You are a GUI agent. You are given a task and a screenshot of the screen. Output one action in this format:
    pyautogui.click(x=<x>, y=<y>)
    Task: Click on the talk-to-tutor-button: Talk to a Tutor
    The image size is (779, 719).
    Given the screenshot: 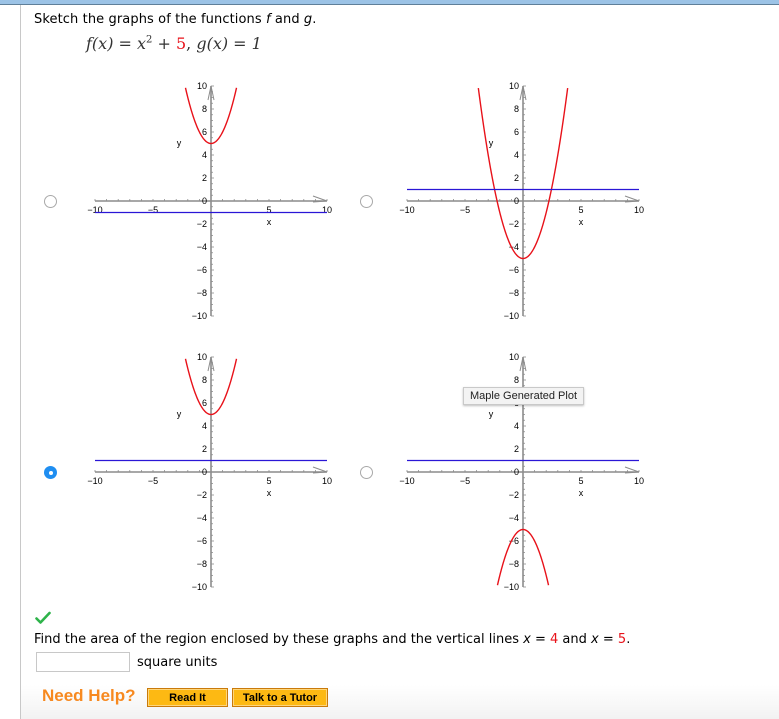 What is the action you would take?
    pyautogui.click(x=280, y=697)
    